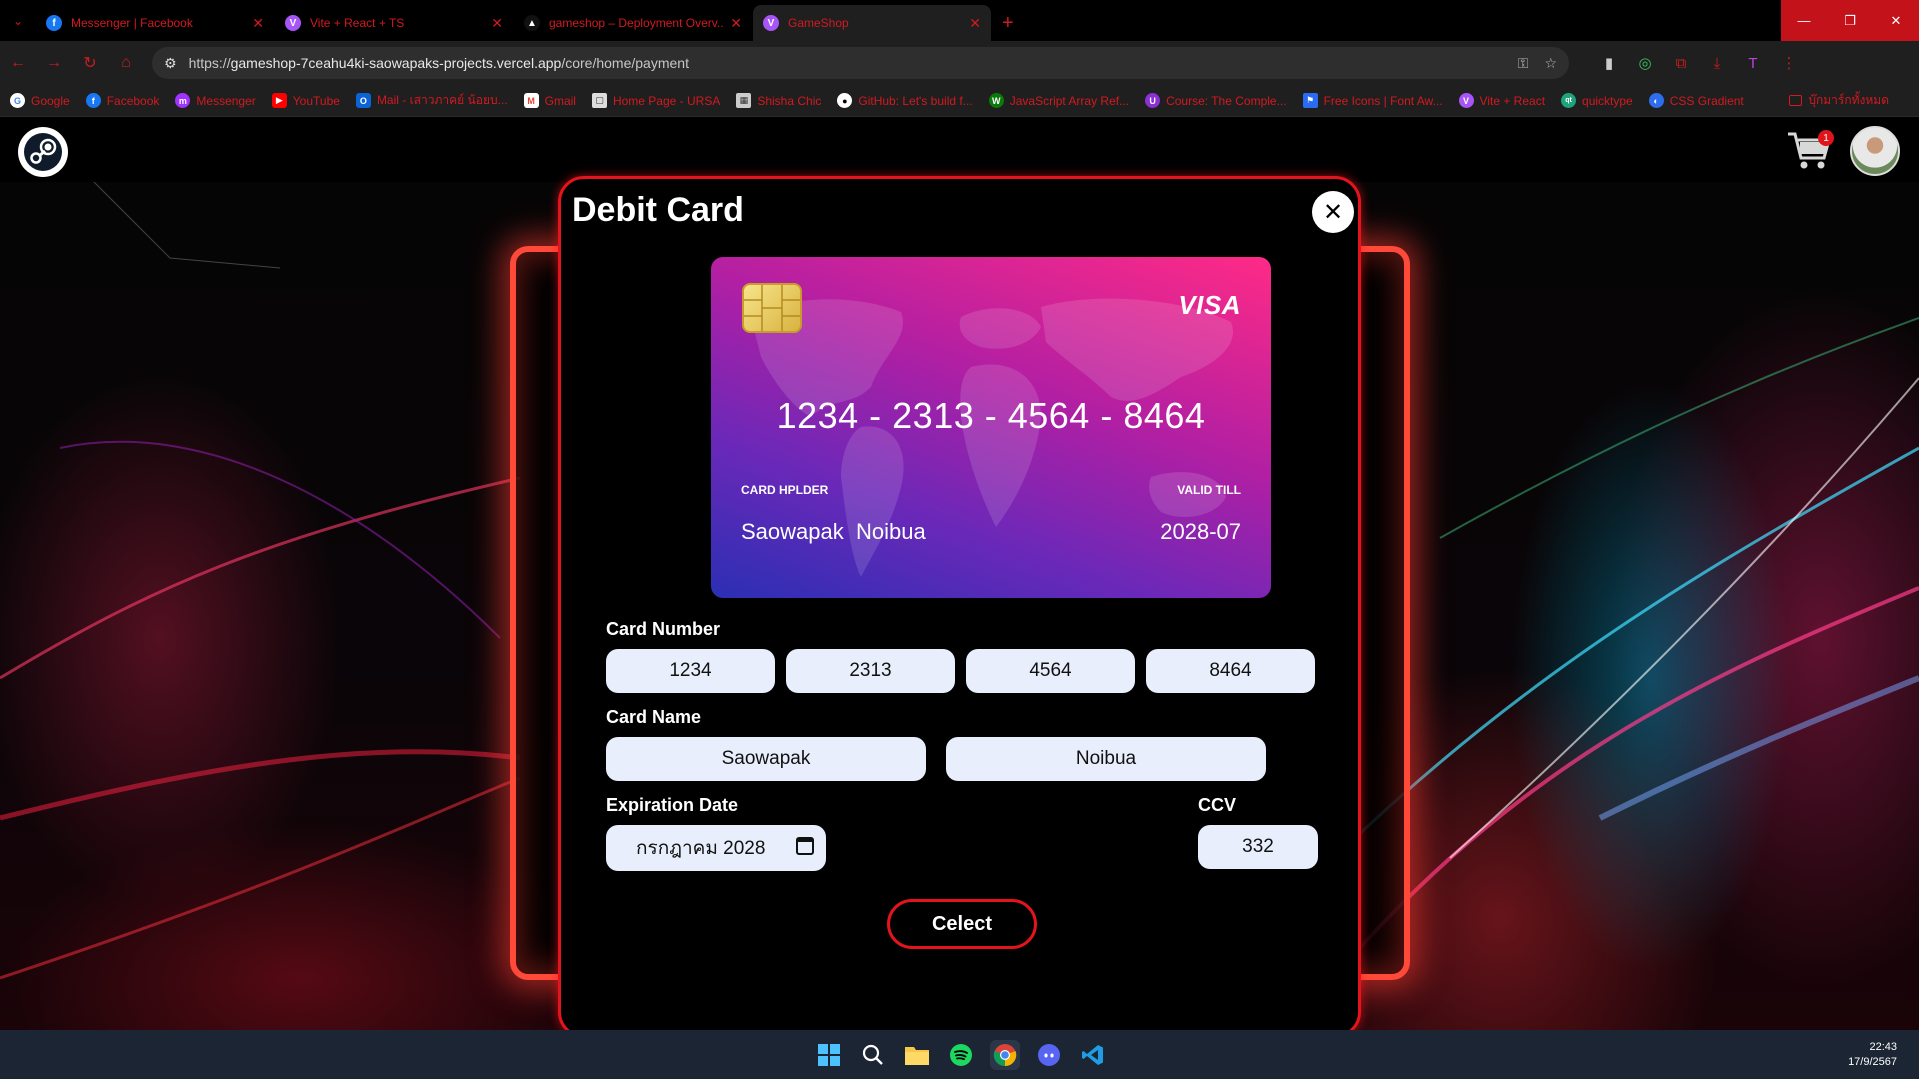 Image resolution: width=1919 pixels, height=1079 pixels. I want to click on bookmark-quicktype: qt quicktype, so click(1597, 100).